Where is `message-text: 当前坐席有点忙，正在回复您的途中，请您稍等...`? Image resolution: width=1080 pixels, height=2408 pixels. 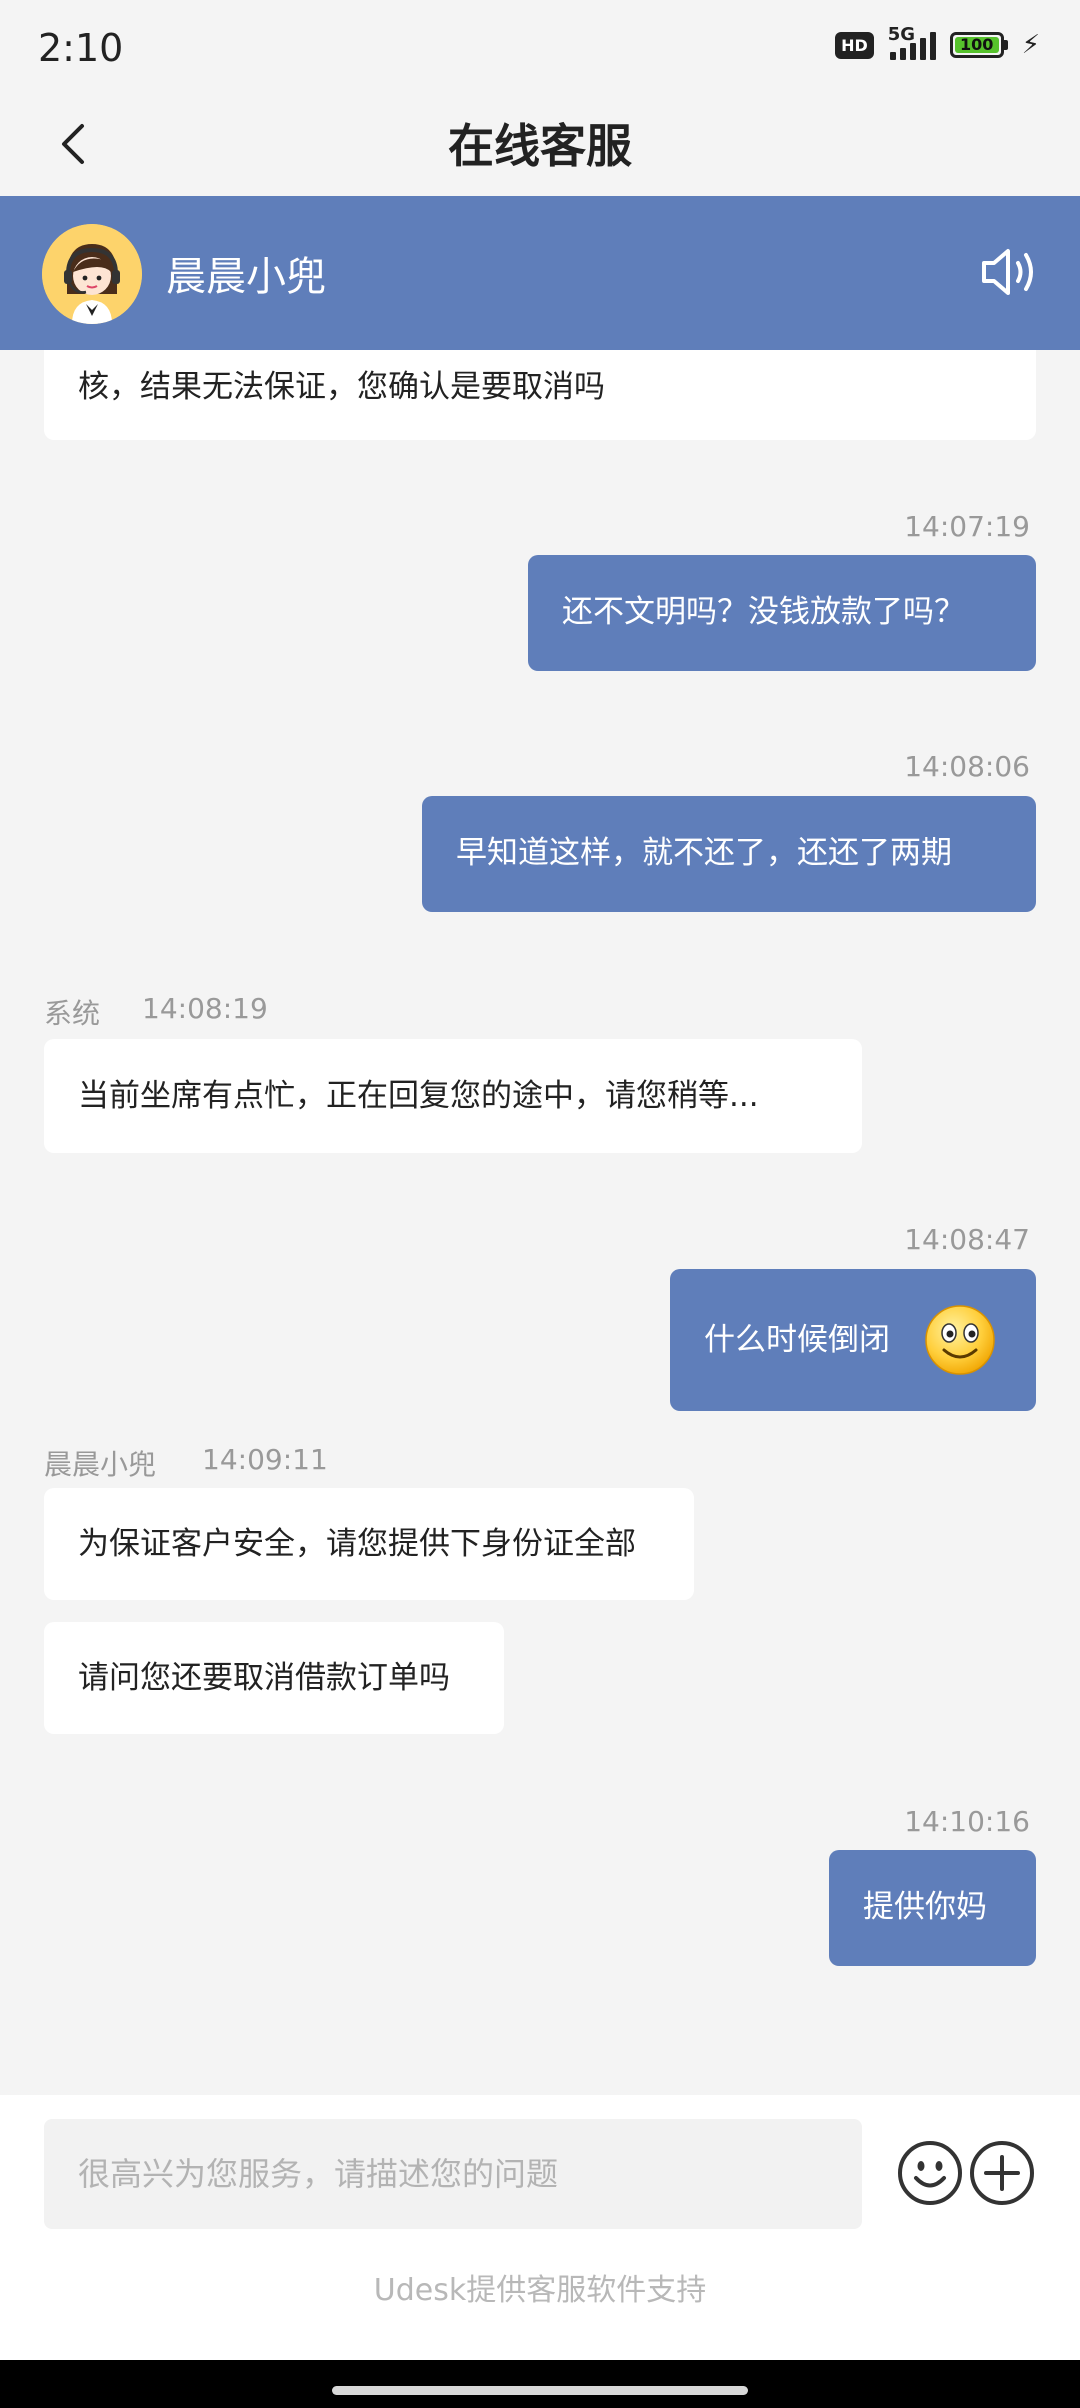
message-text: 当前坐席有点忙，正在回复您的途中，请您稍等... is located at coordinates (418, 1096).